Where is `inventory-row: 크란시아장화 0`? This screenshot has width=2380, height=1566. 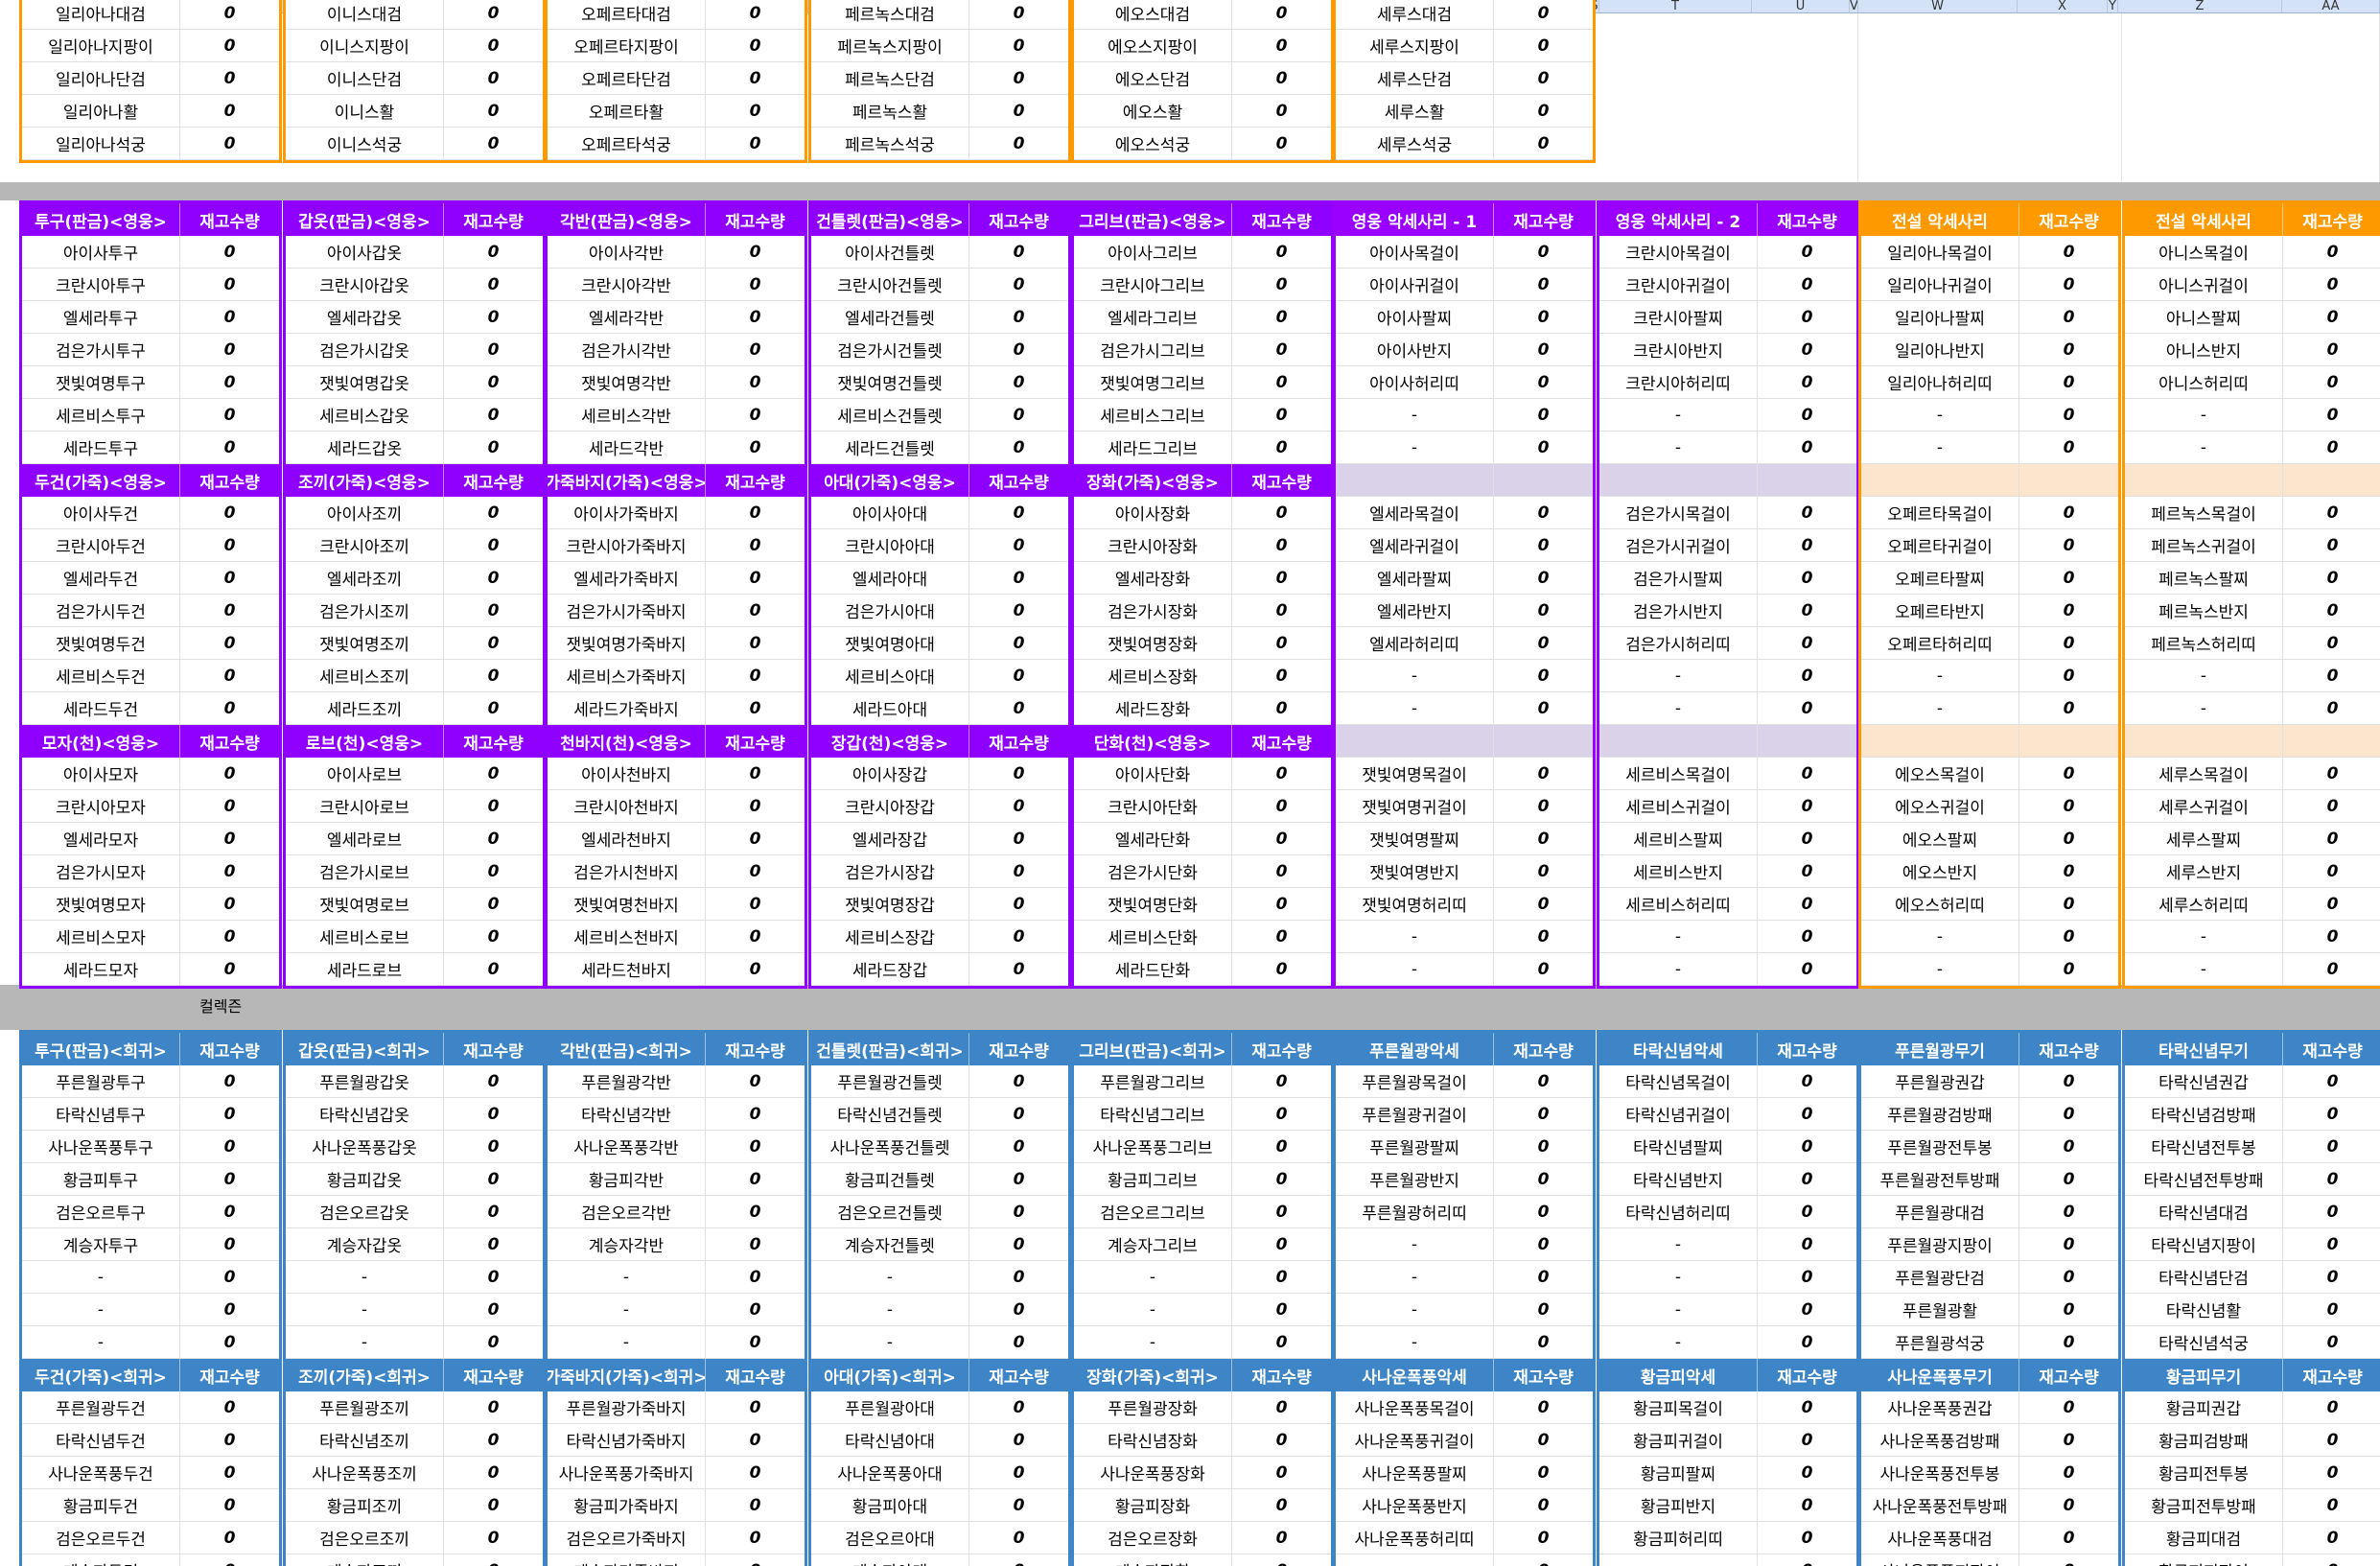
inventory-row: 크란시아장화 0 is located at coordinates (1202, 545).